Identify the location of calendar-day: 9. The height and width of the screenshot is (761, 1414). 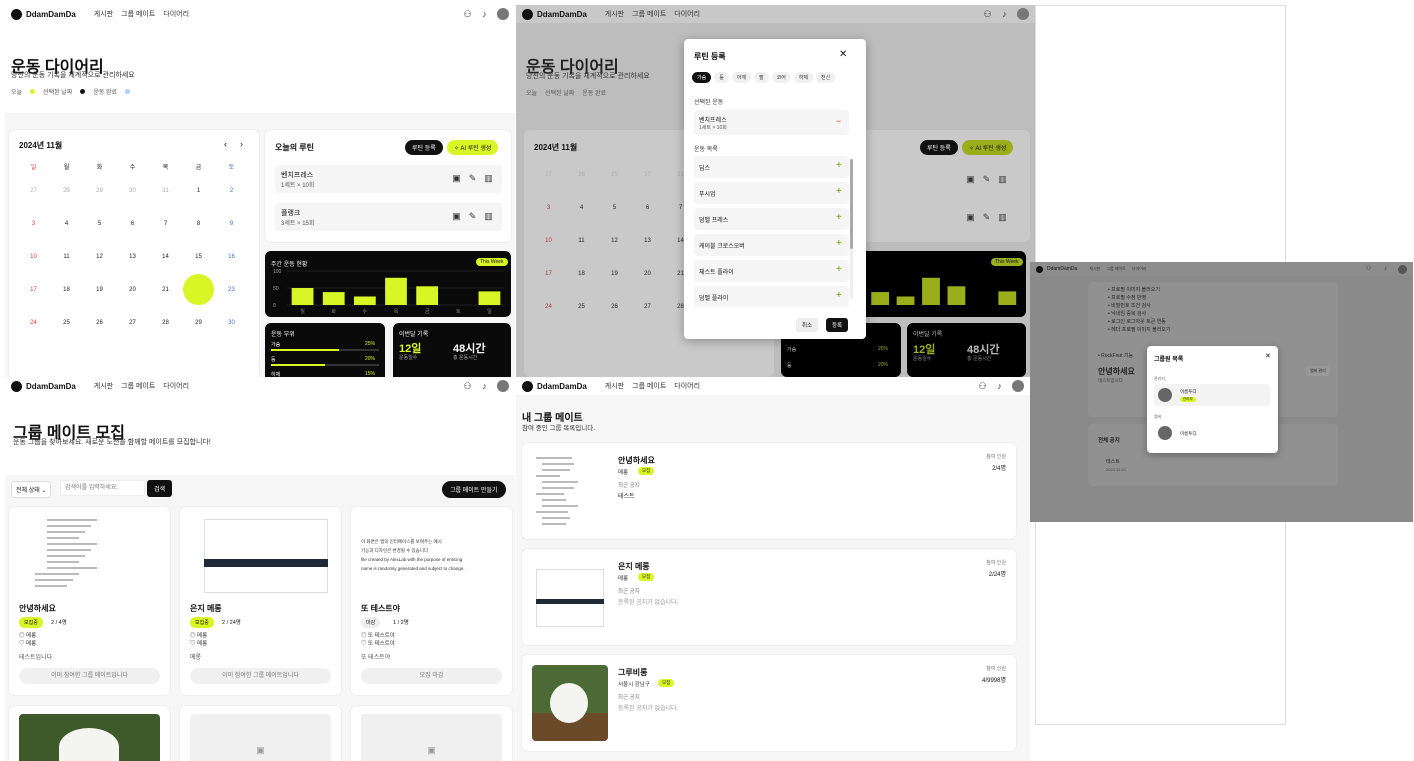
(231, 223).